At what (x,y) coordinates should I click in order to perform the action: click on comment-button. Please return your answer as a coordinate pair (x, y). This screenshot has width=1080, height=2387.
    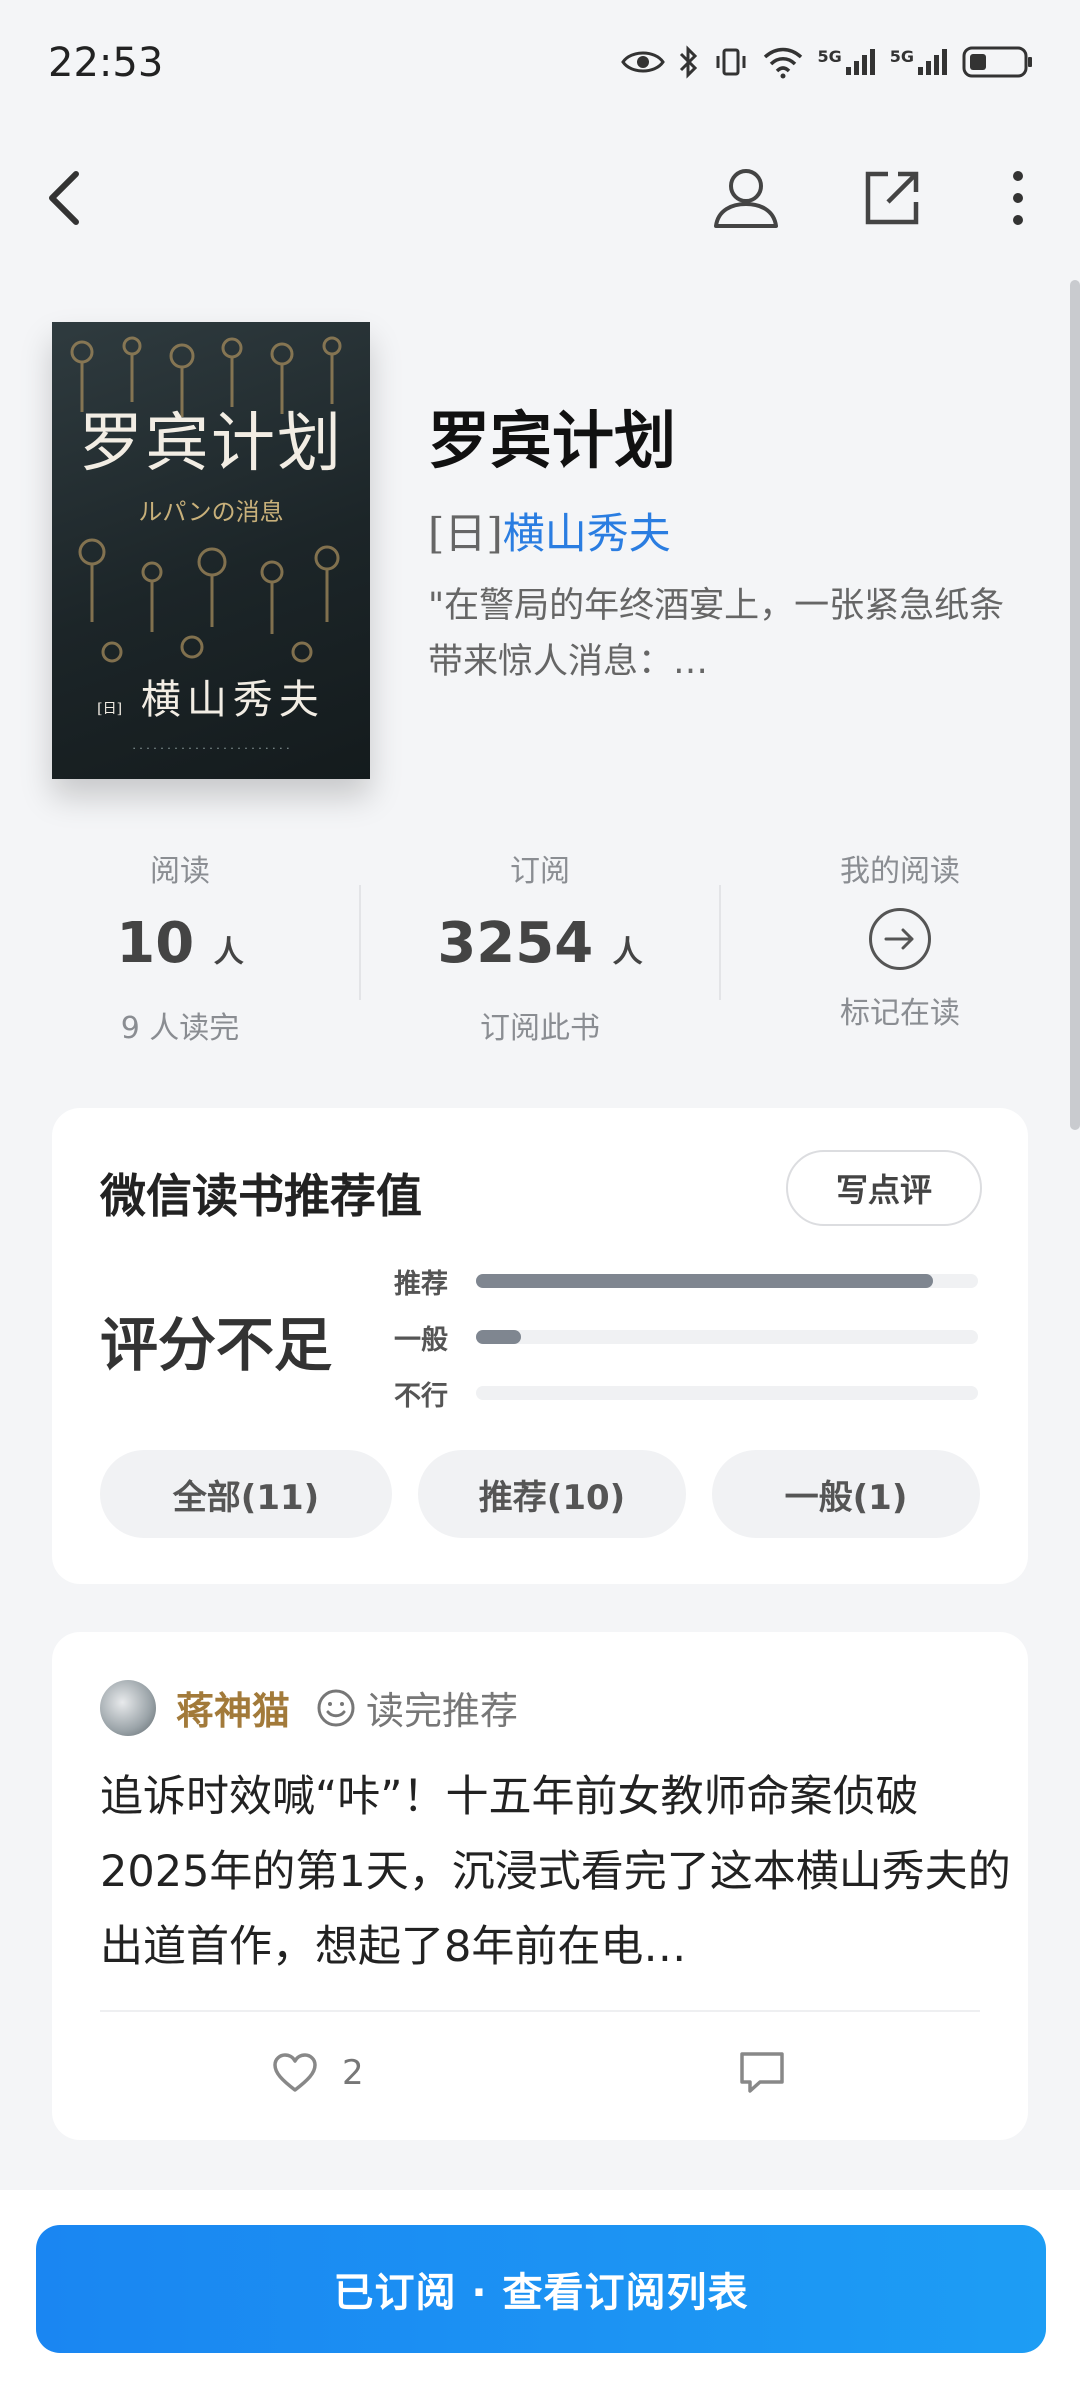
    Looking at the image, I should click on (762, 2075).